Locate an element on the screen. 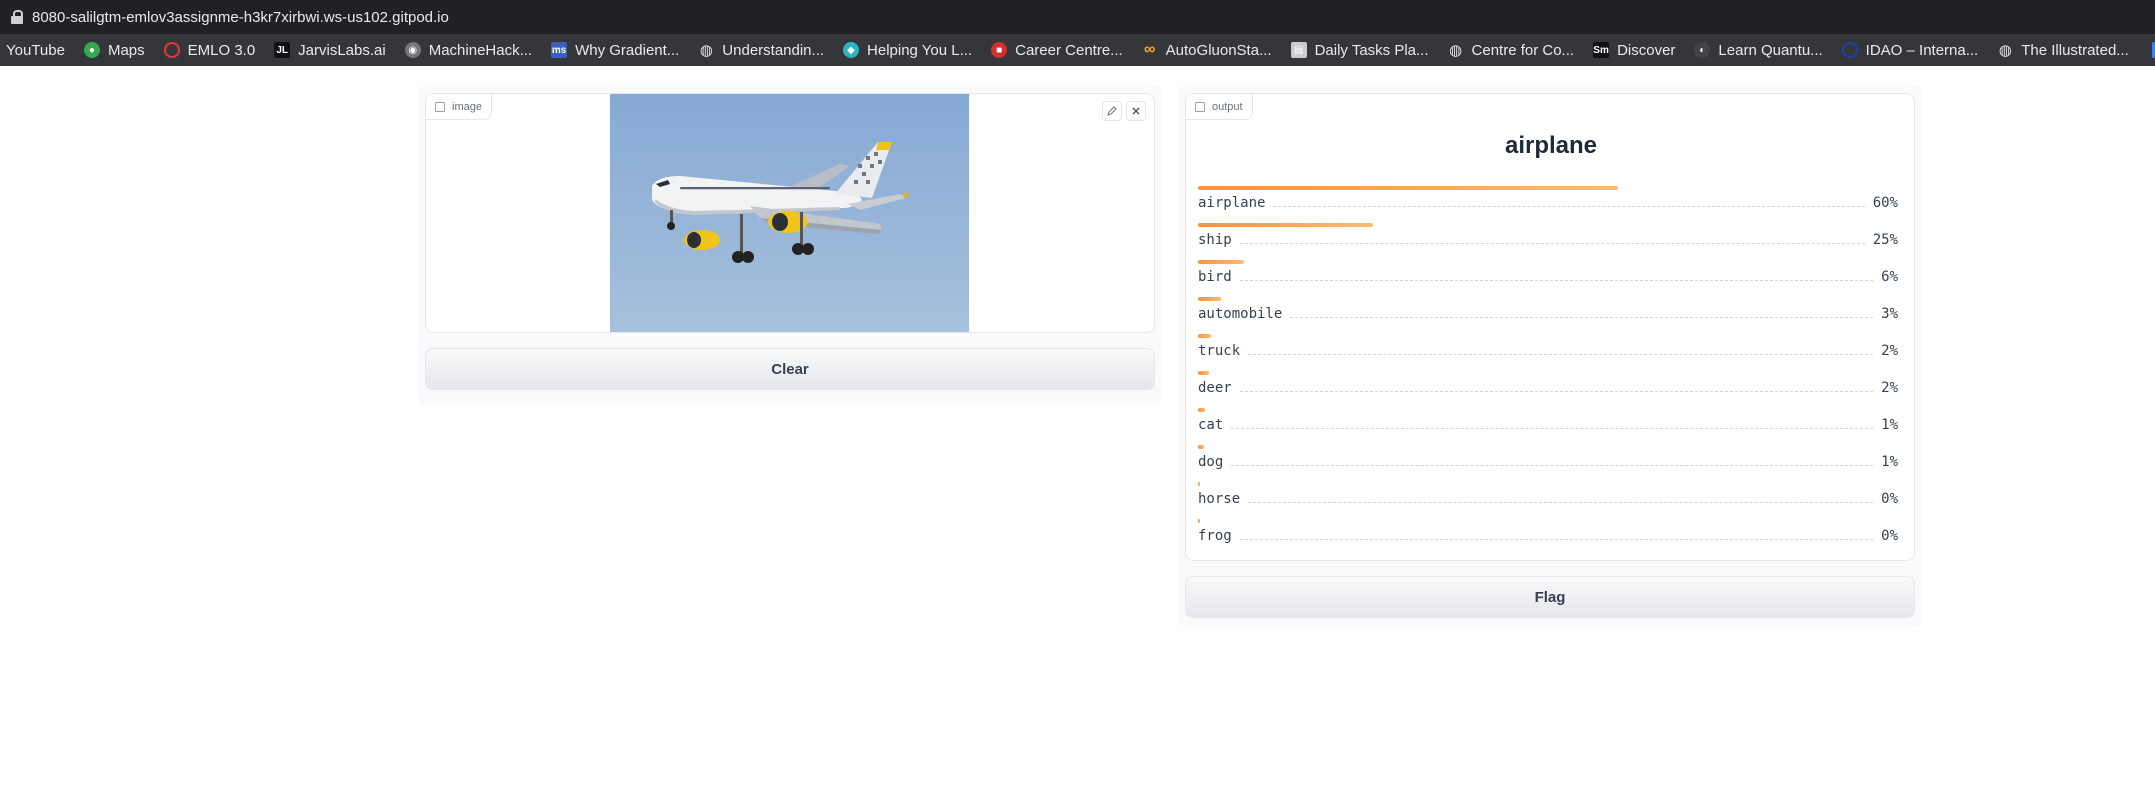  clear-button: Clear is located at coordinates (790, 369).